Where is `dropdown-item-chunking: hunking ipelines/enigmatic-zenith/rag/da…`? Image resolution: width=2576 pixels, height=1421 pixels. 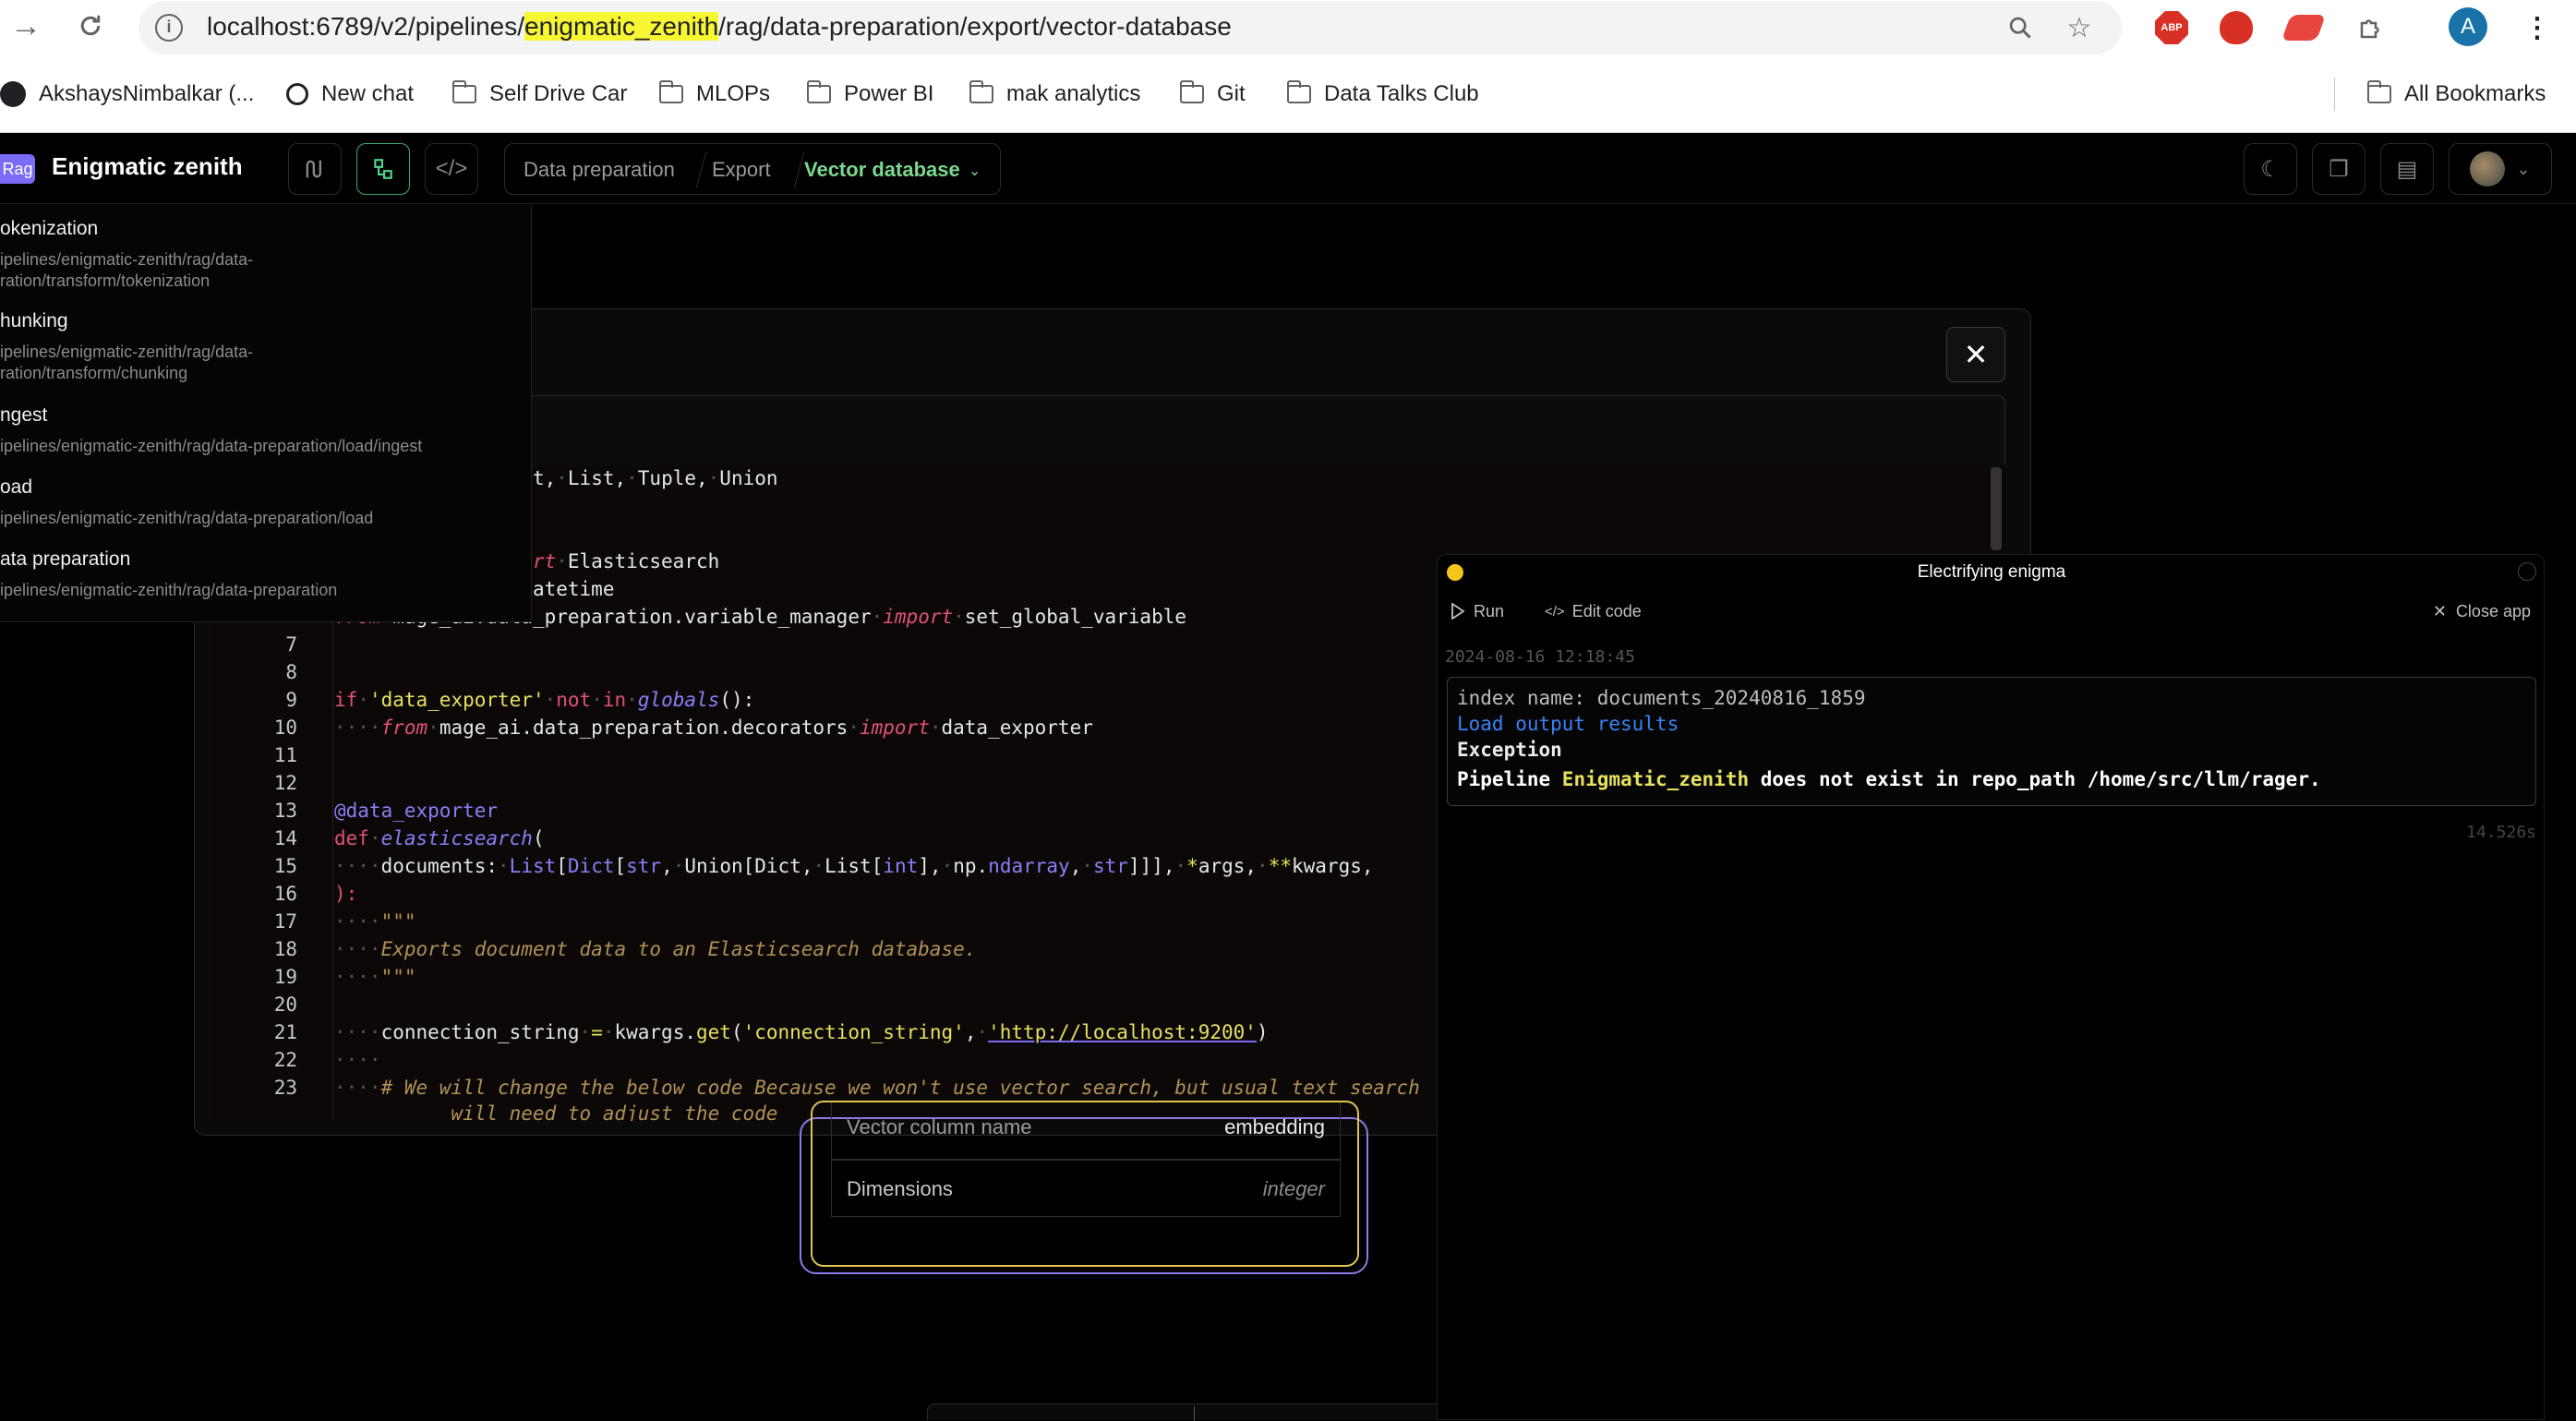 dropdown-item-chunking: hunking ipelines/enigmatic-zenith/rag/da… is located at coordinates (258, 351).